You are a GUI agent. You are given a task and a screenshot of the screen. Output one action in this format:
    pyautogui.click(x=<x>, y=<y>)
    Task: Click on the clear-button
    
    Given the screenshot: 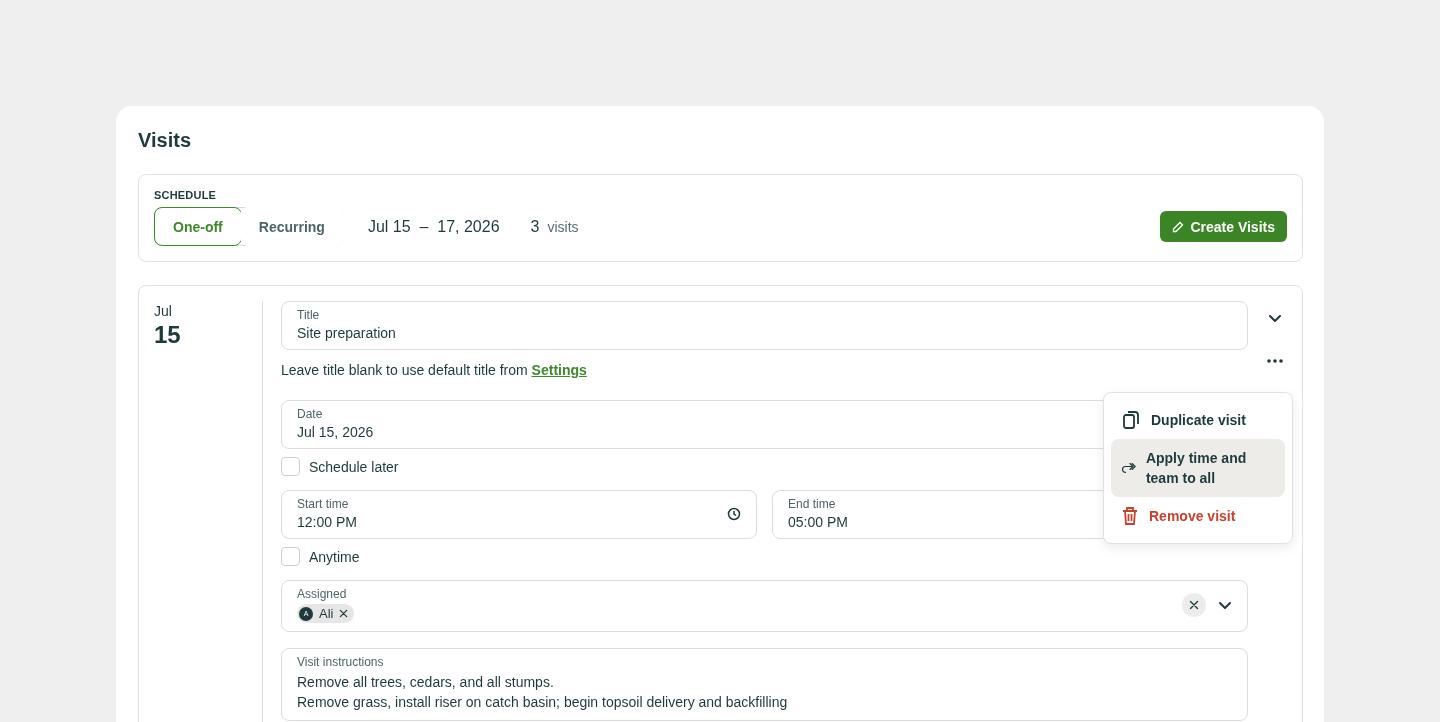 What is the action you would take?
    pyautogui.click(x=1194, y=605)
    